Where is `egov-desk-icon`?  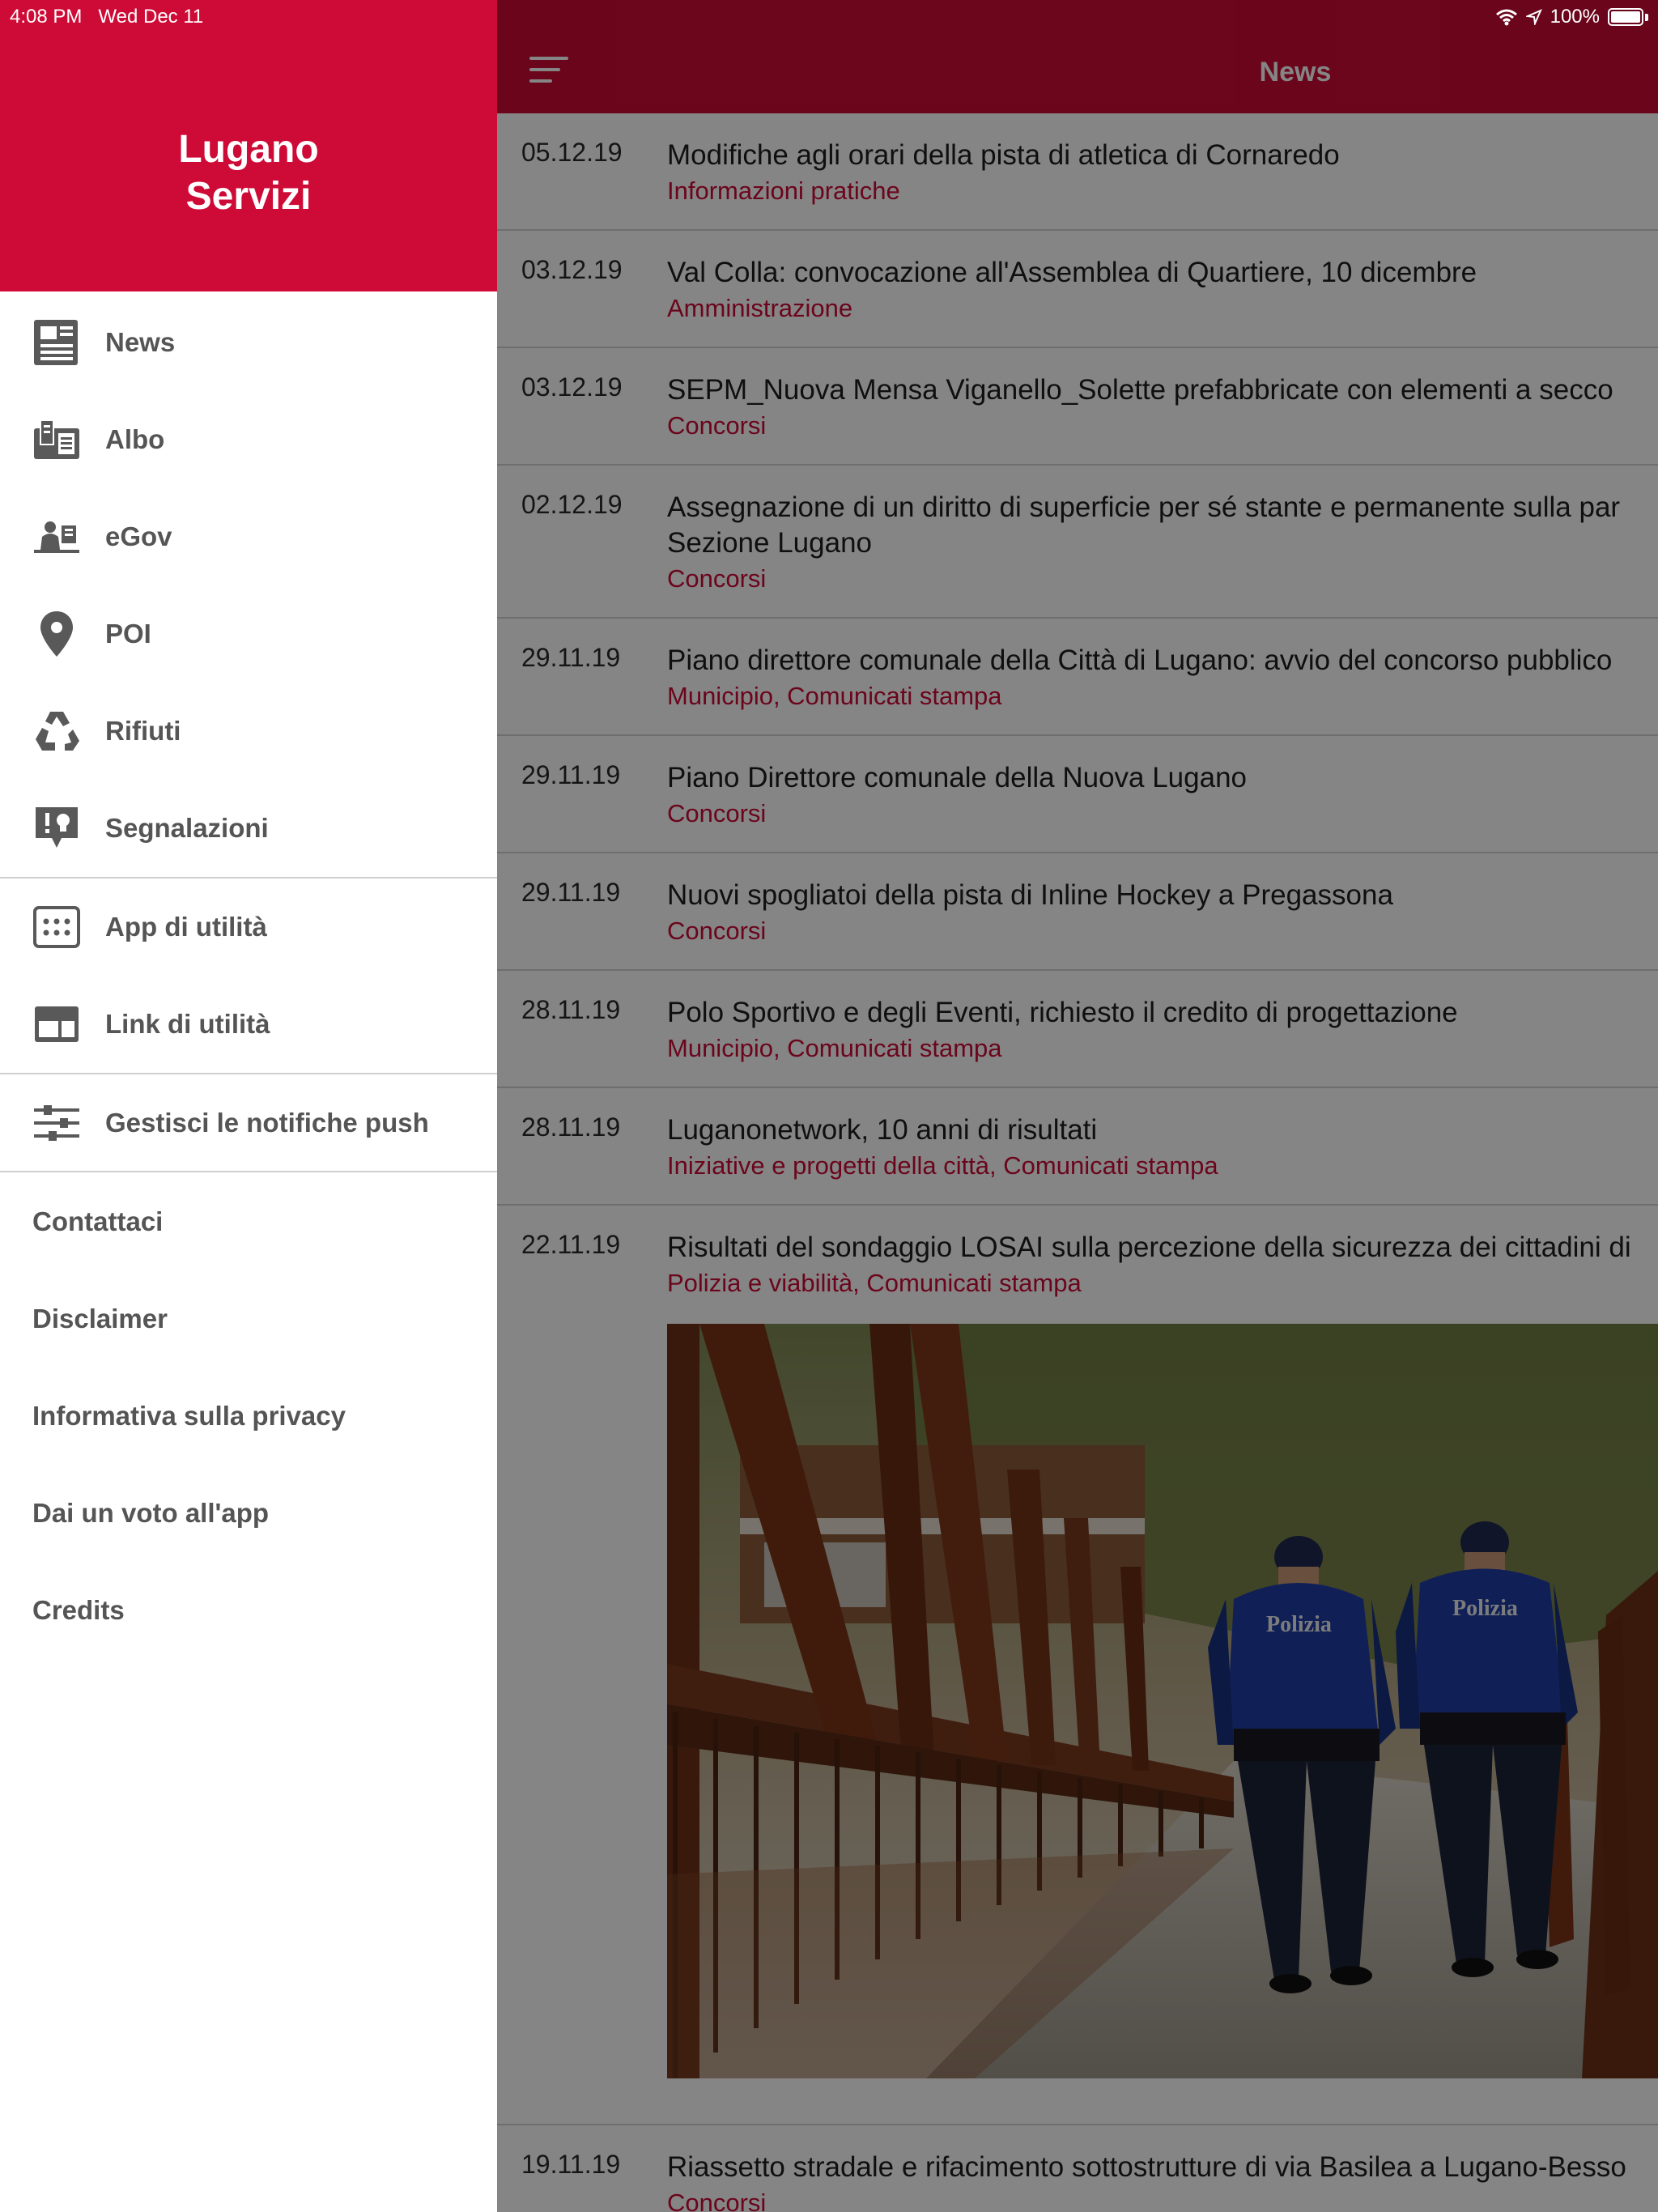 egov-desk-icon is located at coordinates (56, 537).